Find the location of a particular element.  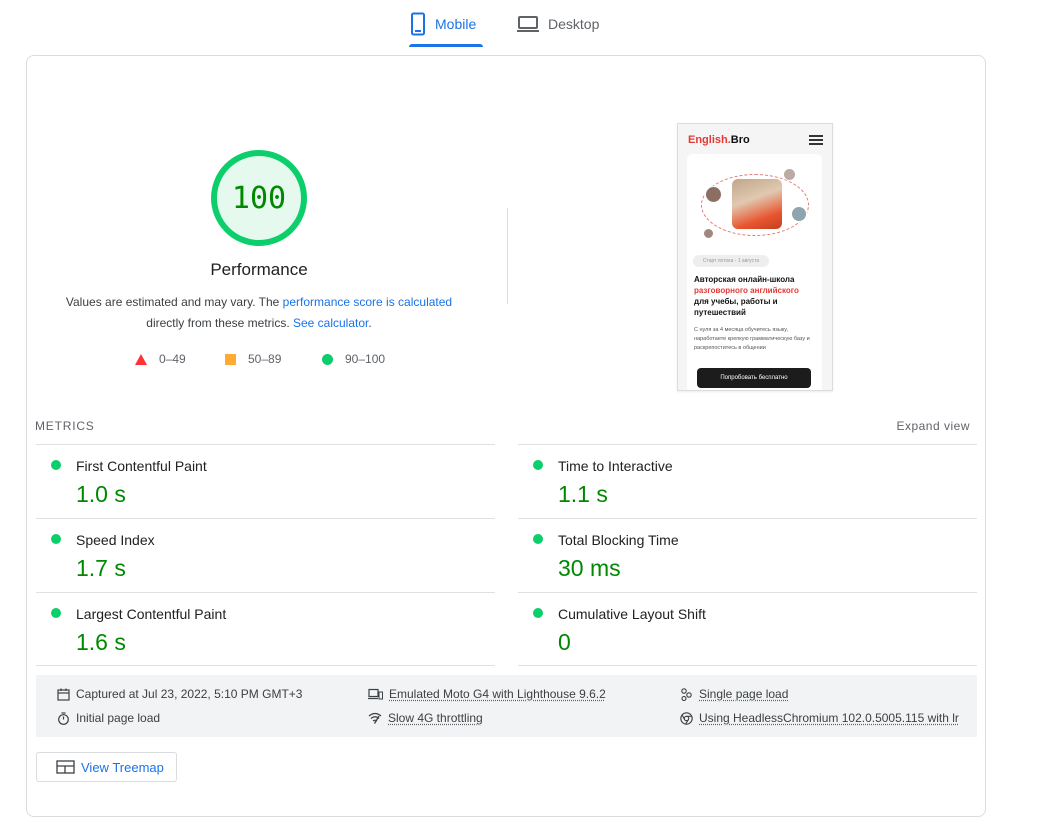

performance-score: 100 is located at coordinates (259, 198).